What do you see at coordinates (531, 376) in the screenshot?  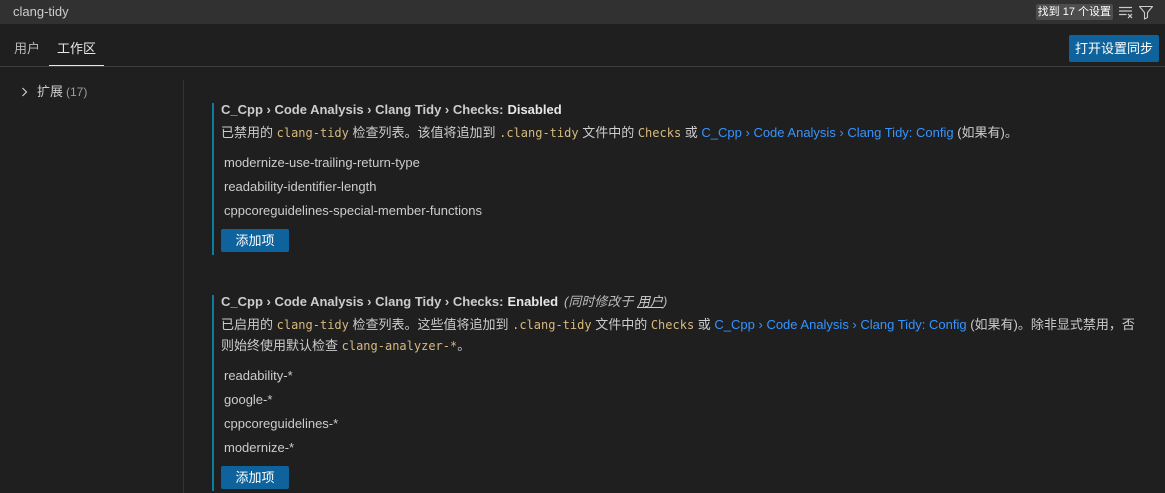 I see `list-item: readability-*` at bounding box center [531, 376].